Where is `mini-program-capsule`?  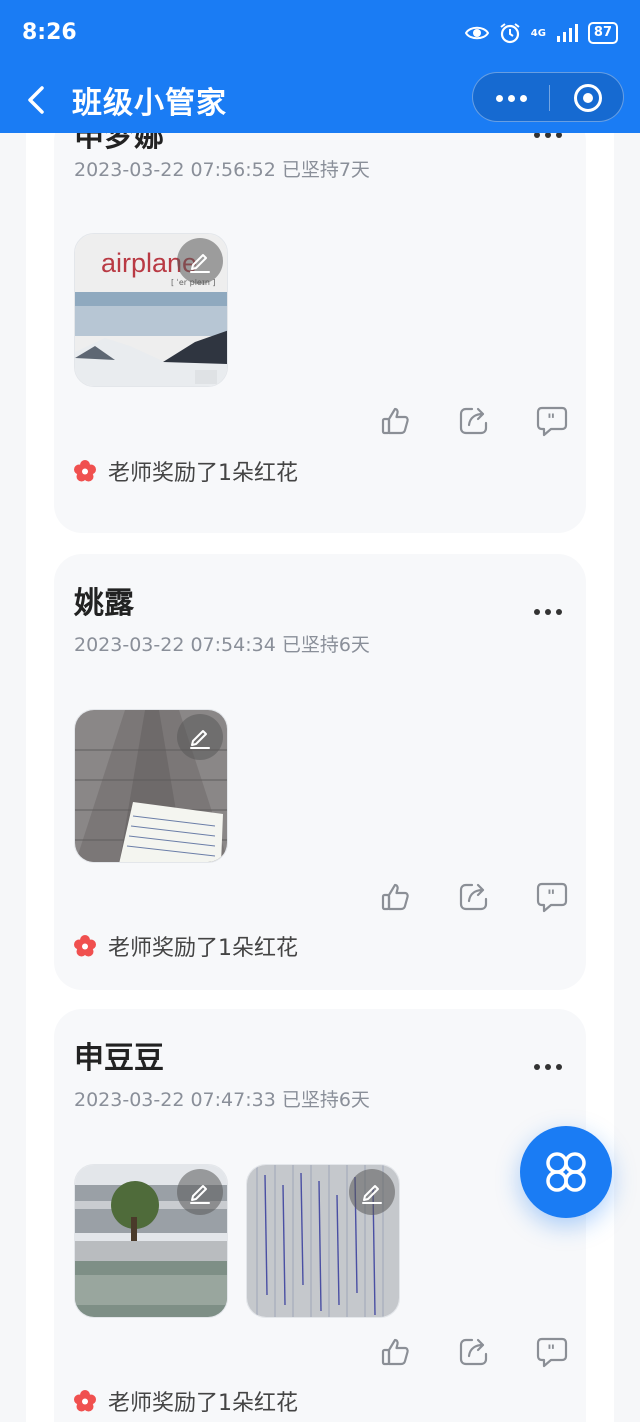
mini-program-capsule is located at coordinates (548, 97).